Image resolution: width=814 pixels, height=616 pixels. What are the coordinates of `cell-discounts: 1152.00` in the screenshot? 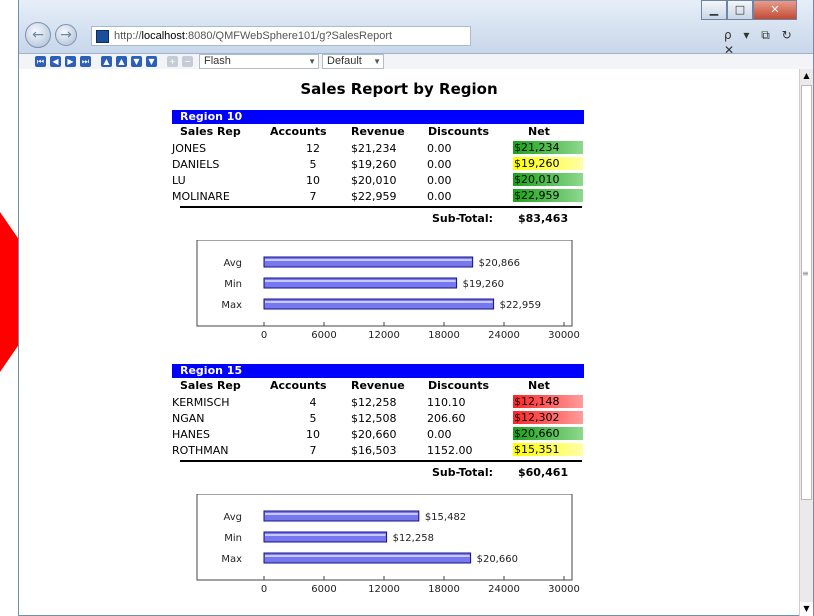 It's located at (450, 450).